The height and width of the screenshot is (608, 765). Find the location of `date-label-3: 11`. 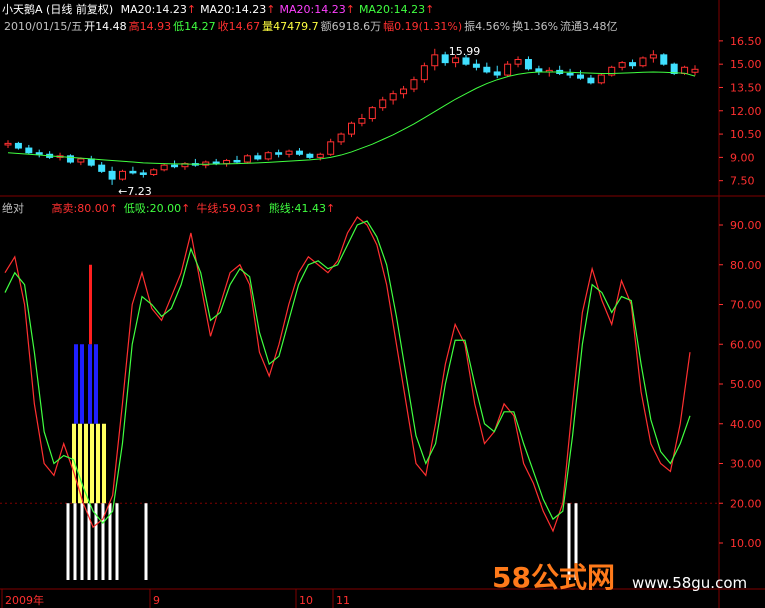

date-label-3: 11 is located at coordinates (343, 600).